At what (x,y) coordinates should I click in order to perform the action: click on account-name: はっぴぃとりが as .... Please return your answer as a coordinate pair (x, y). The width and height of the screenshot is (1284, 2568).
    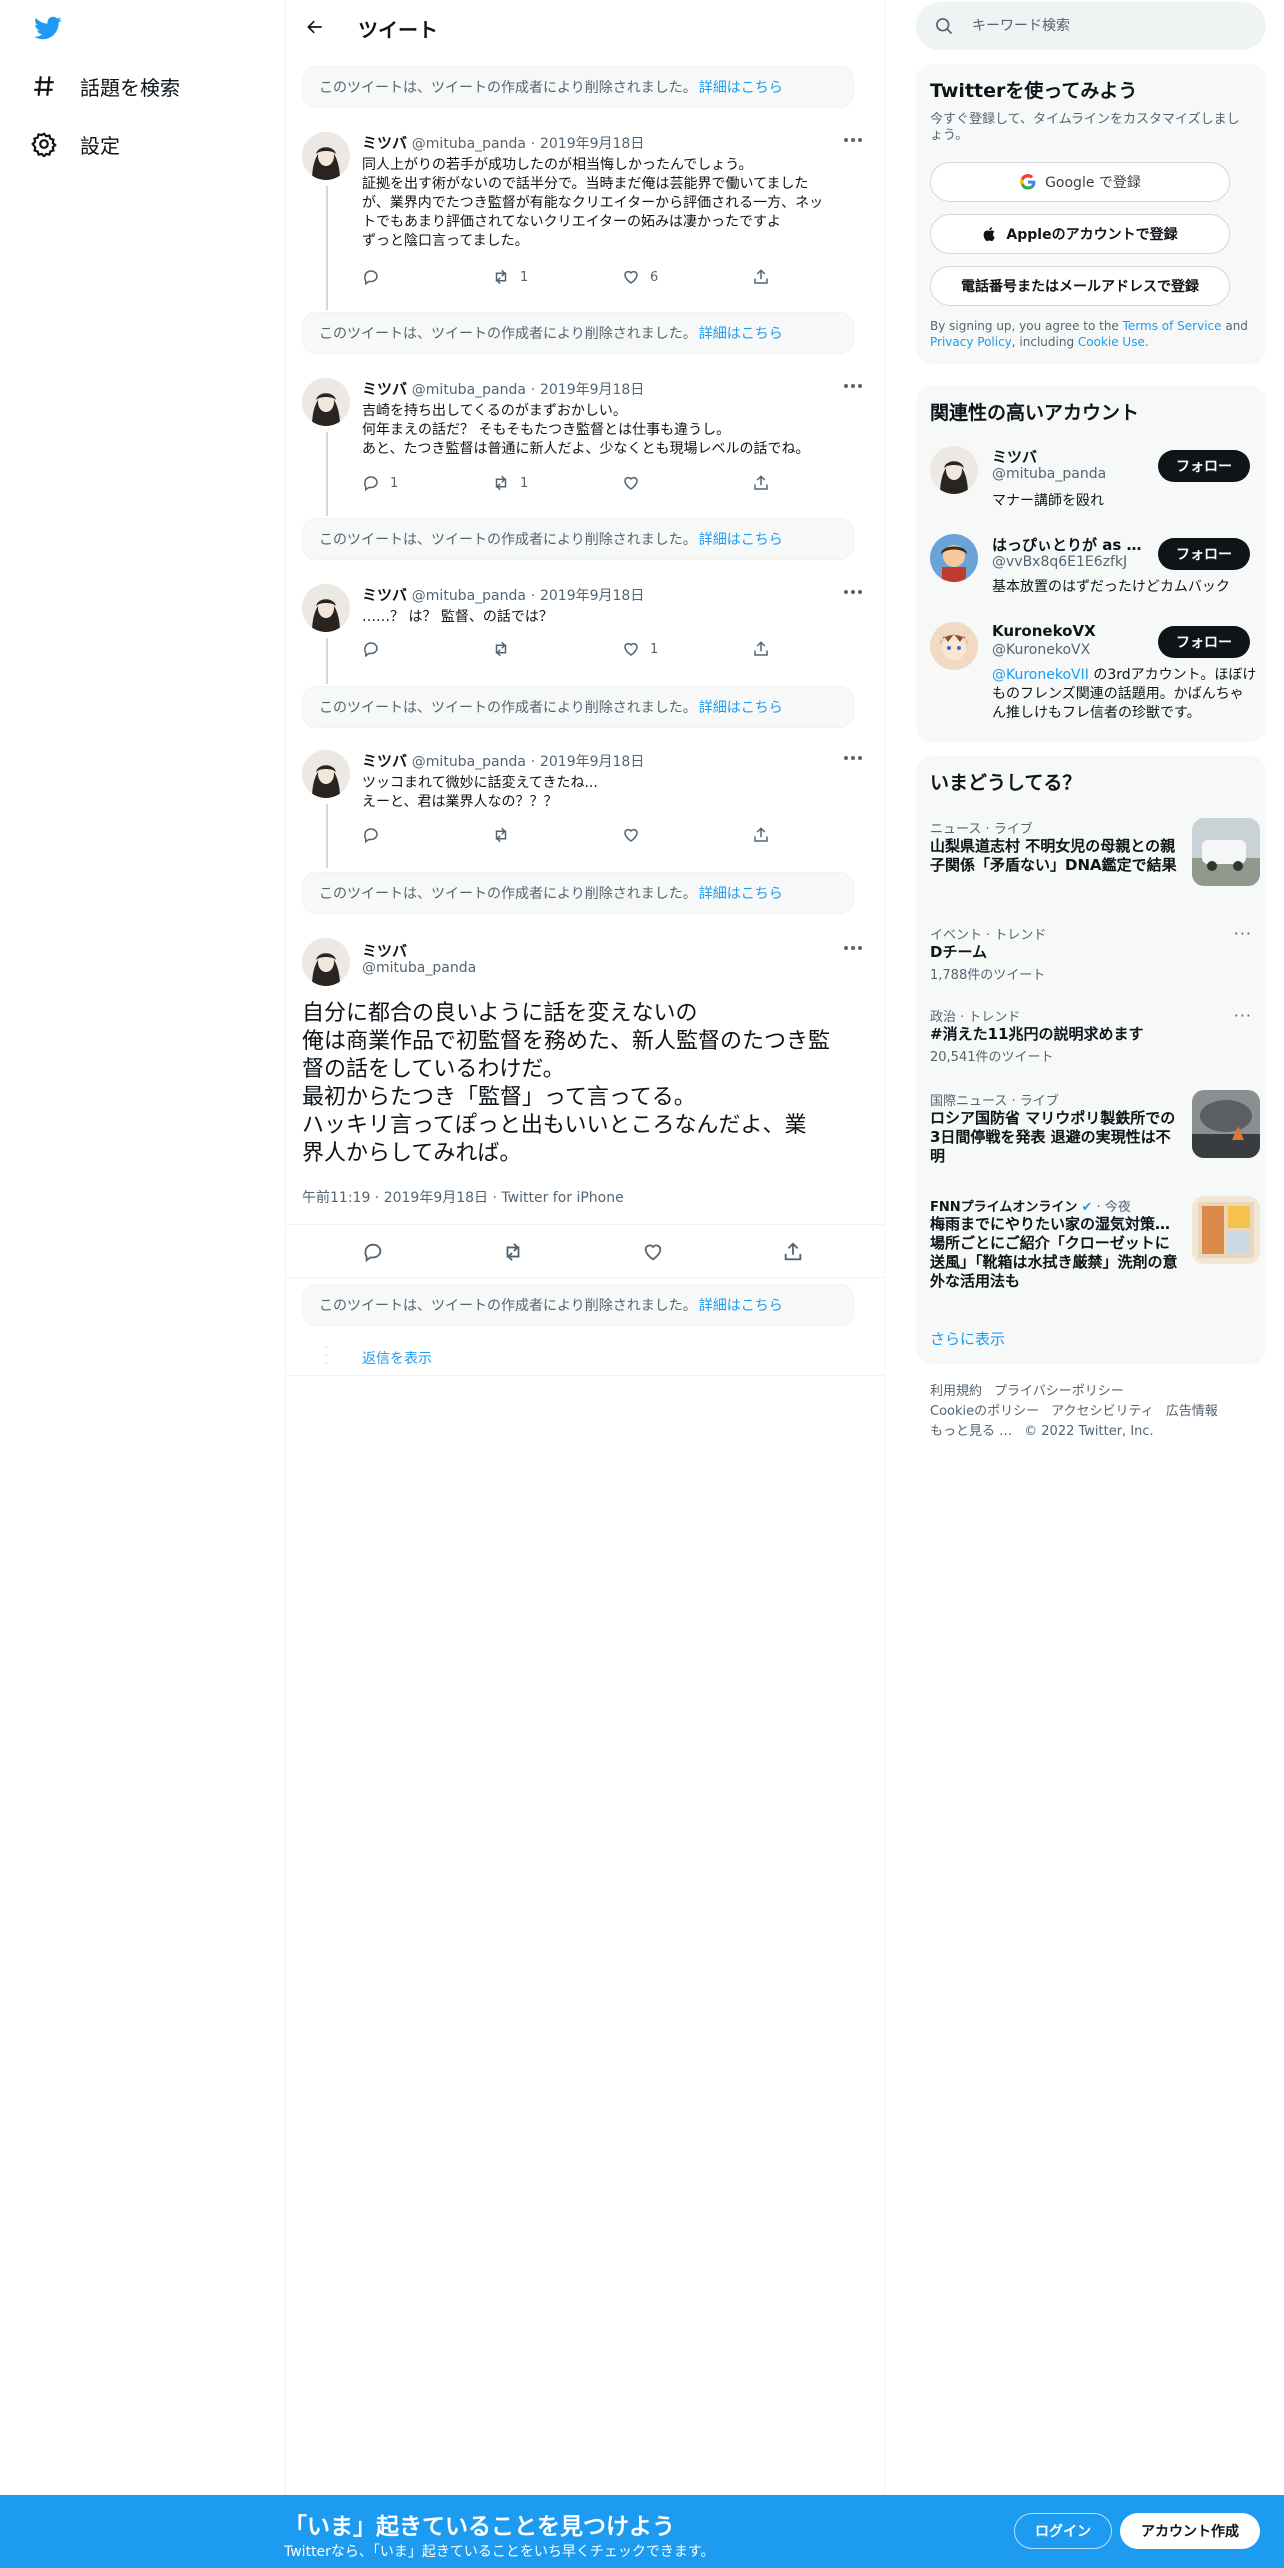
    Looking at the image, I should click on (1067, 544).